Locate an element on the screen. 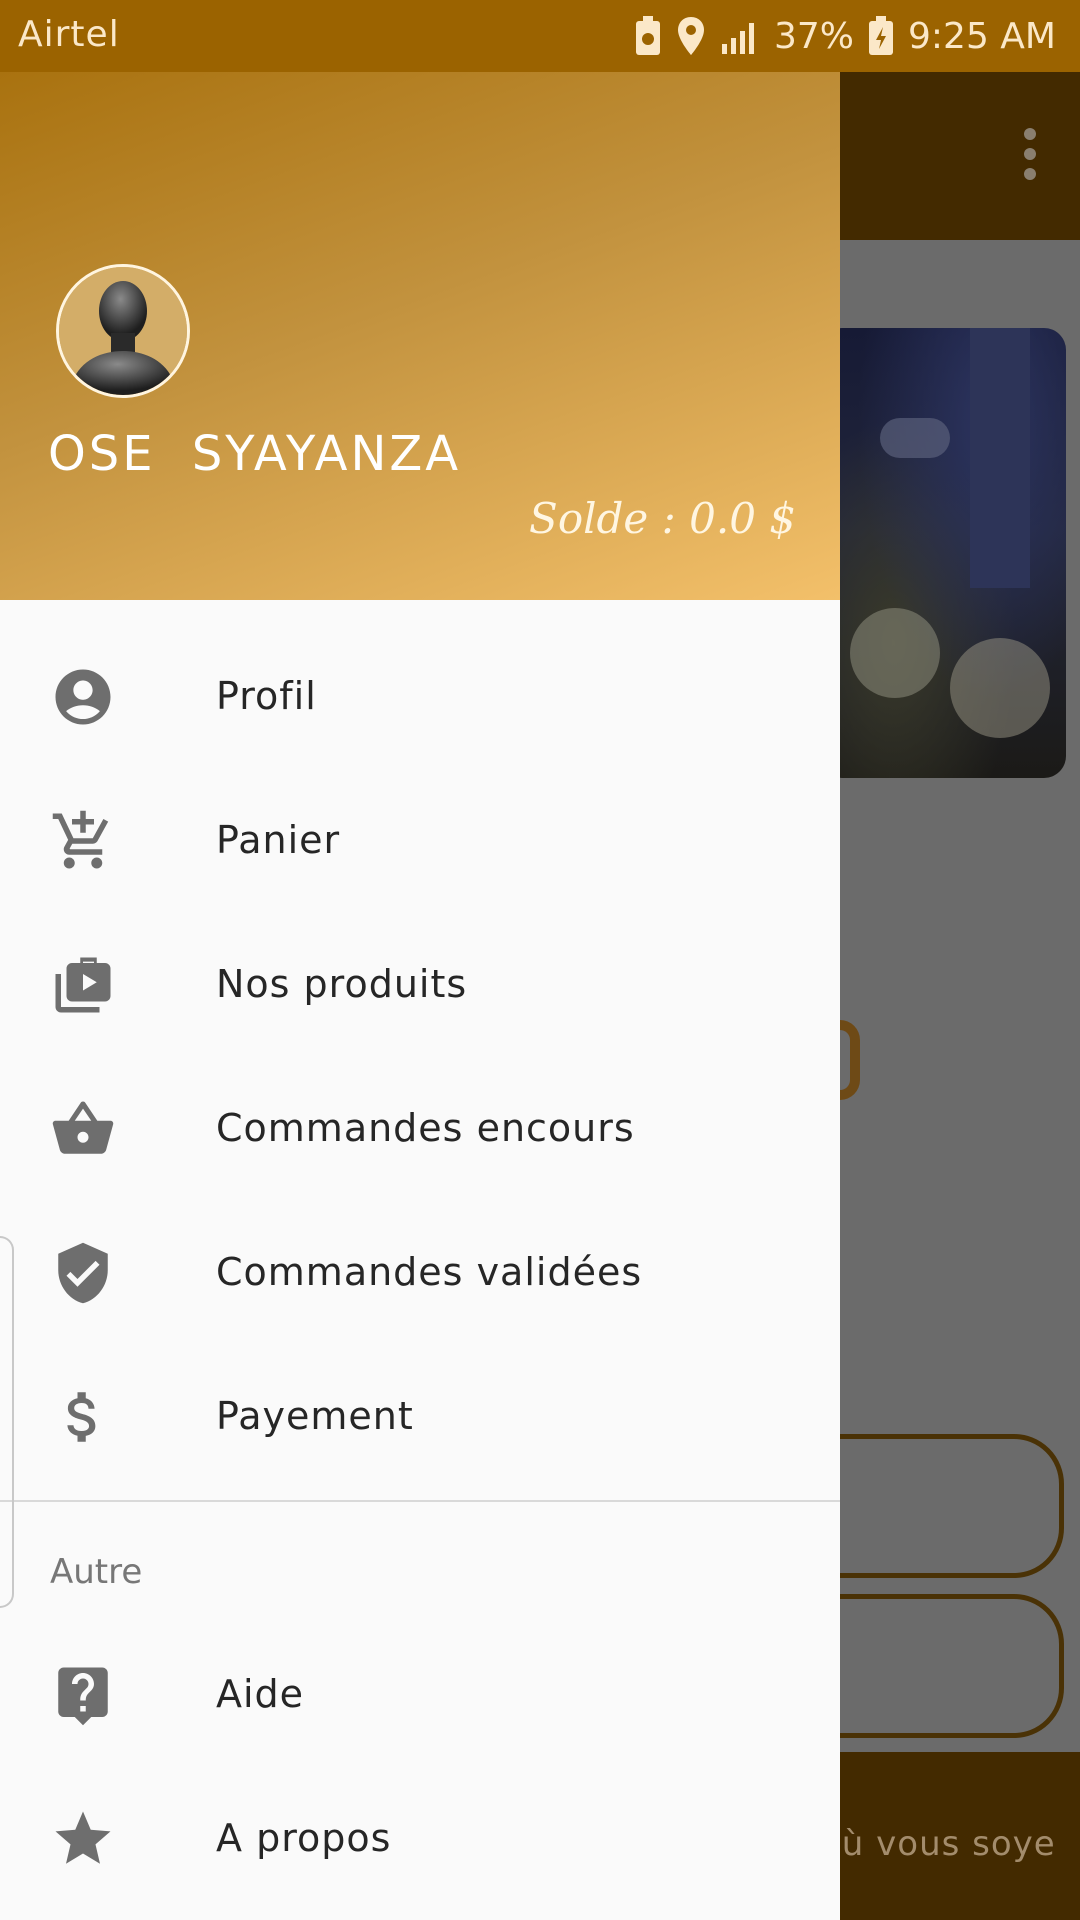 This screenshot has width=1080, height=1920. footer-text: où vous soye is located at coordinates (938, 1844).